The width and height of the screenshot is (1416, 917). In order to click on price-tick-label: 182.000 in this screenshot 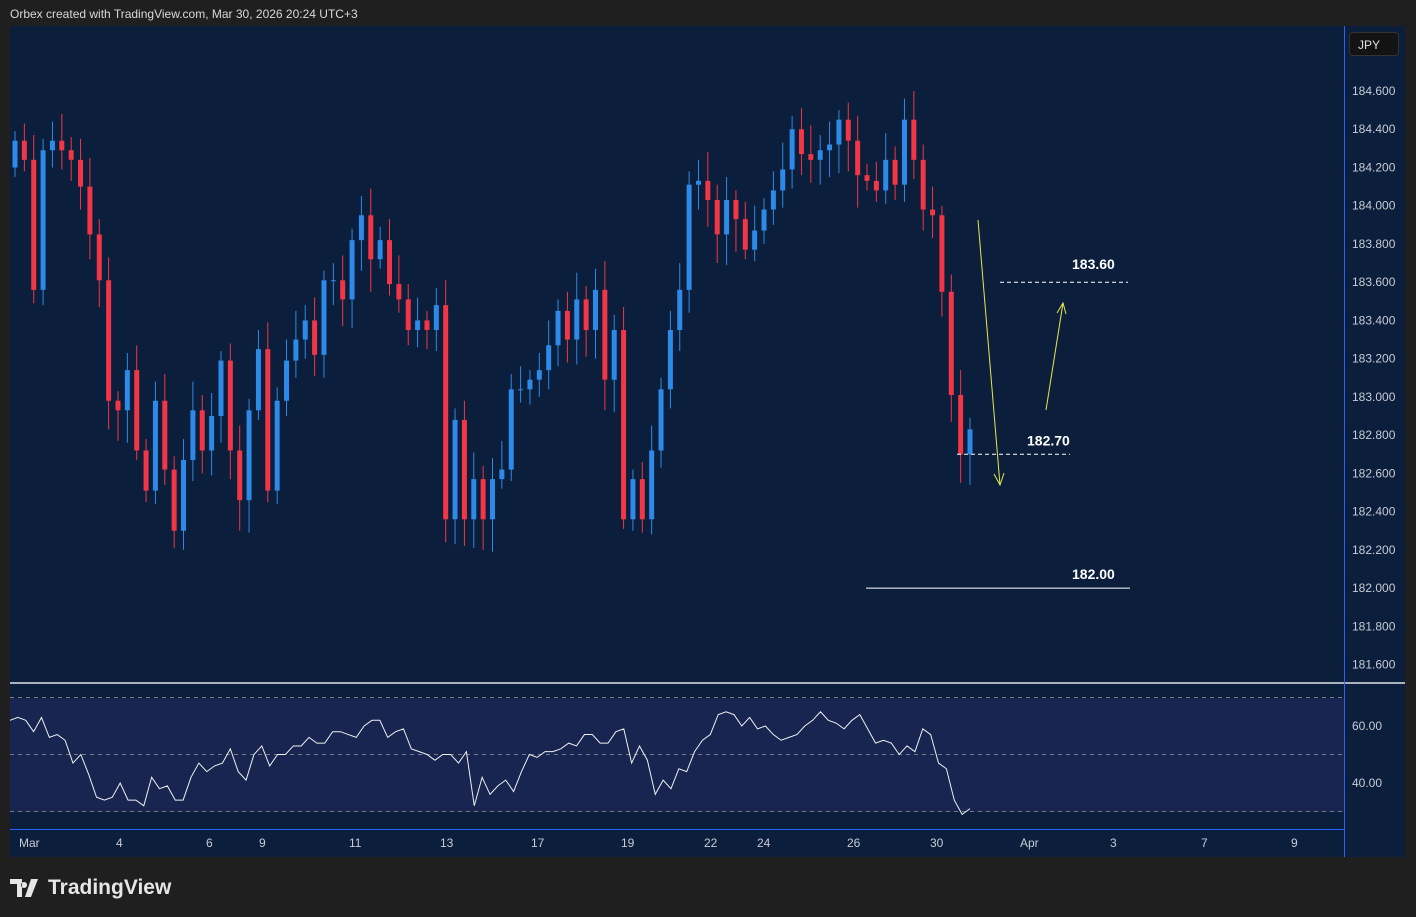, I will do `click(1374, 588)`.